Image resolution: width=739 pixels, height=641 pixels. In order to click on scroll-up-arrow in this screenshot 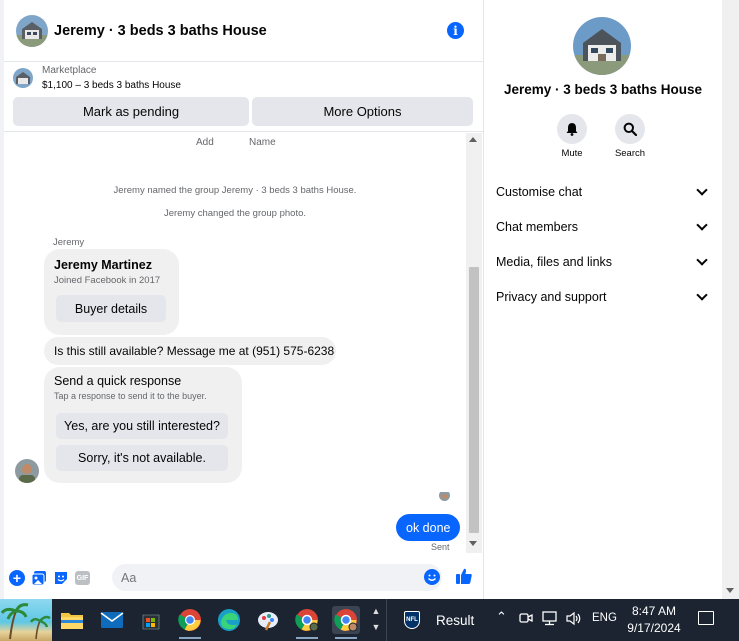, I will do `click(473, 139)`.